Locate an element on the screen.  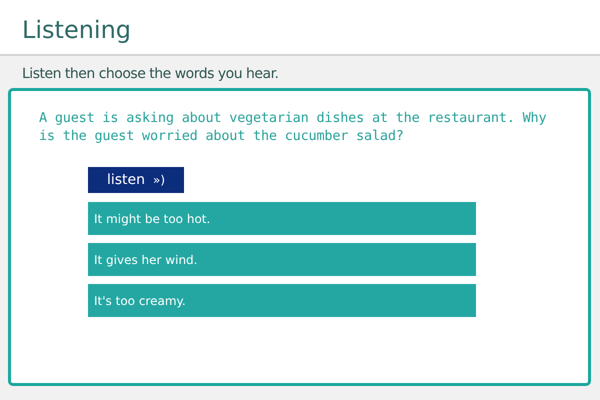
answer-option: It's too creamy. is located at coordinates (282, 300).